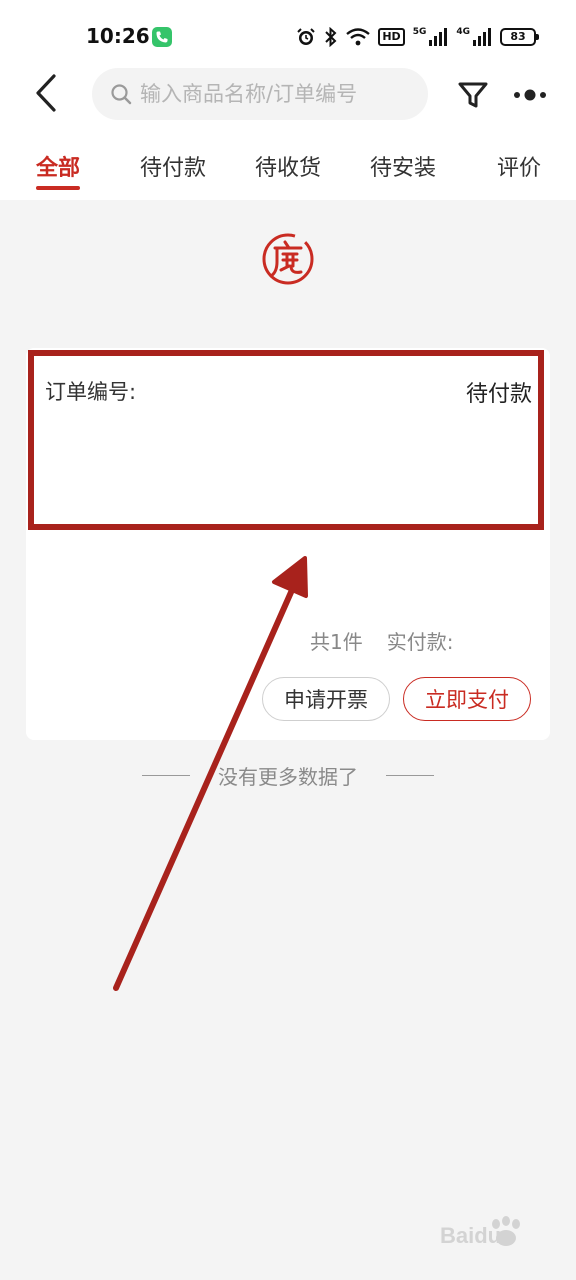 The height and width of the screenshot is (1280, 576). I want to click on status-bar: 10:26 HD 5G 4G 83, so click(288, 31).